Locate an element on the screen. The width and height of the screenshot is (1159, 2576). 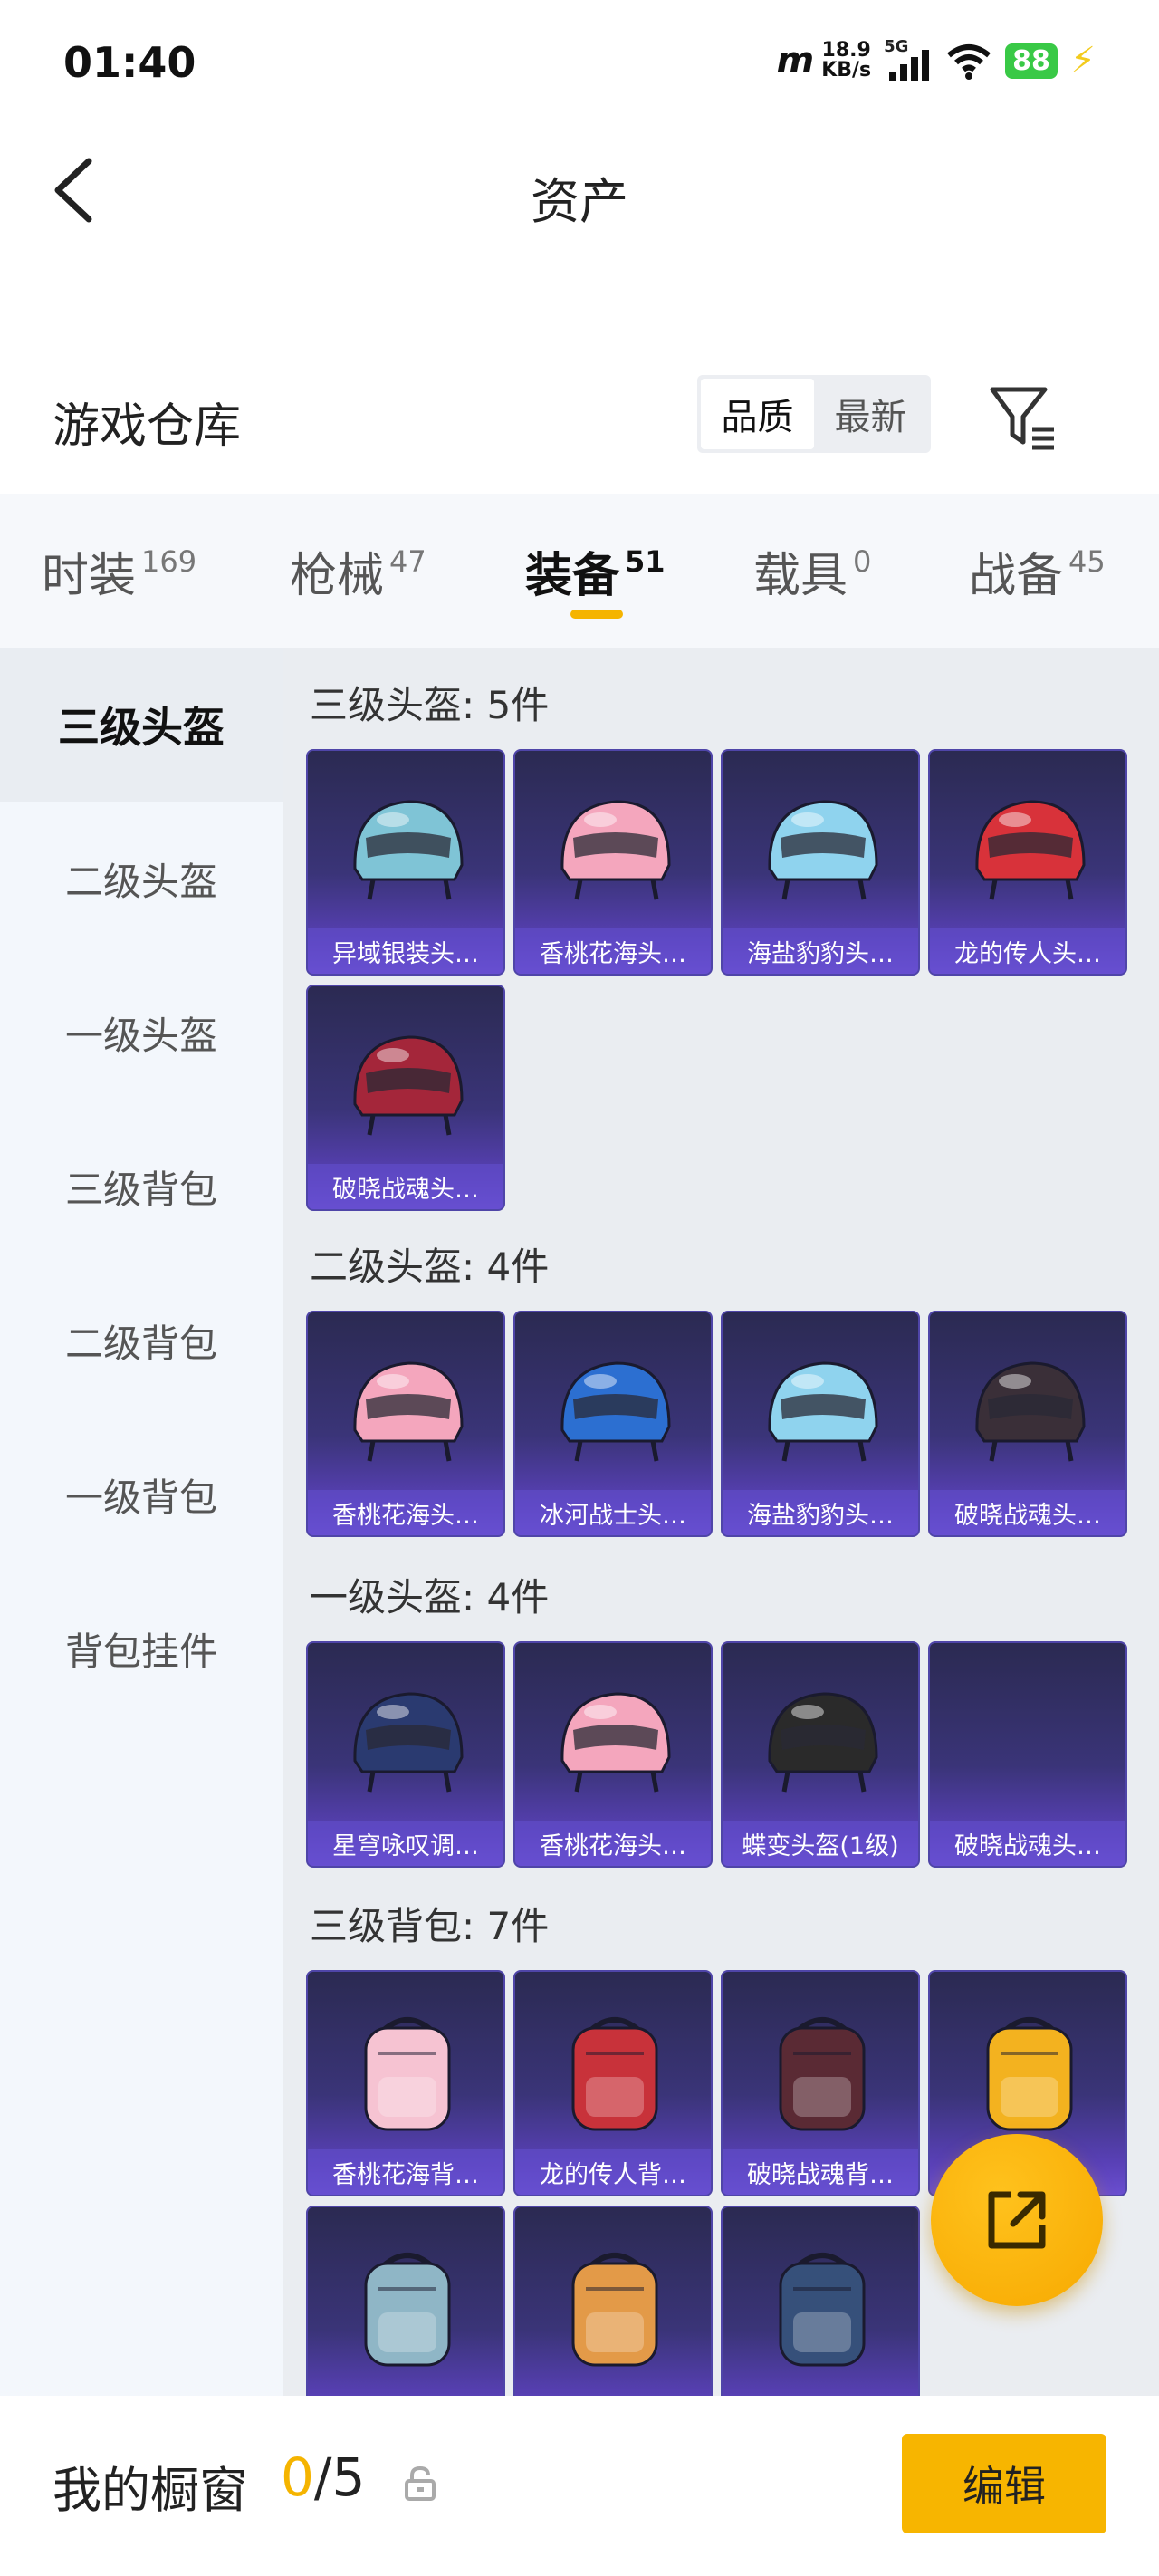
sidebar-item-level3-backpack: 三级背包 is located at coordinates (142, 1187).